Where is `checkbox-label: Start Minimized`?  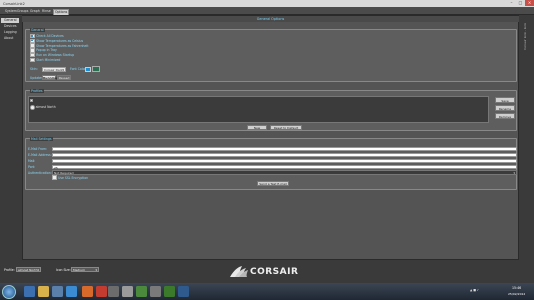
checkbox-label: Start Minimized is located at coordinates (48, 60).